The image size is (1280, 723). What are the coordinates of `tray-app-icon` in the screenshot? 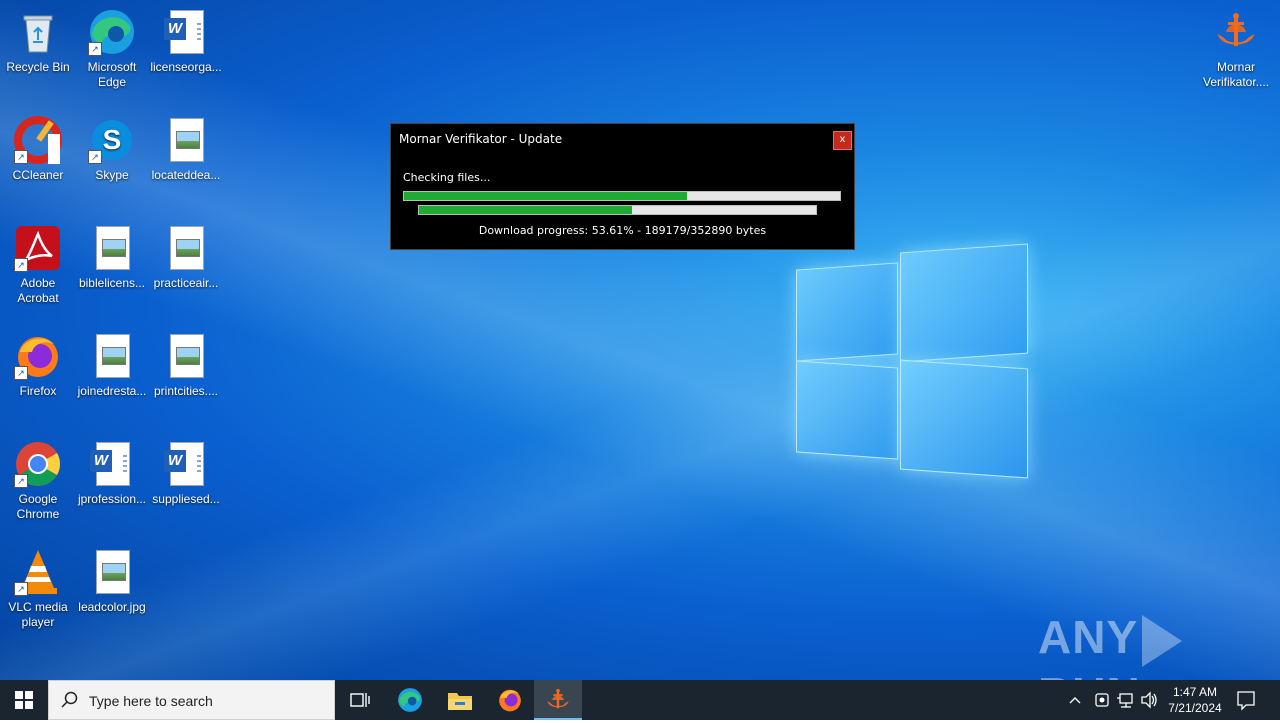 It's located at (1102, 700).